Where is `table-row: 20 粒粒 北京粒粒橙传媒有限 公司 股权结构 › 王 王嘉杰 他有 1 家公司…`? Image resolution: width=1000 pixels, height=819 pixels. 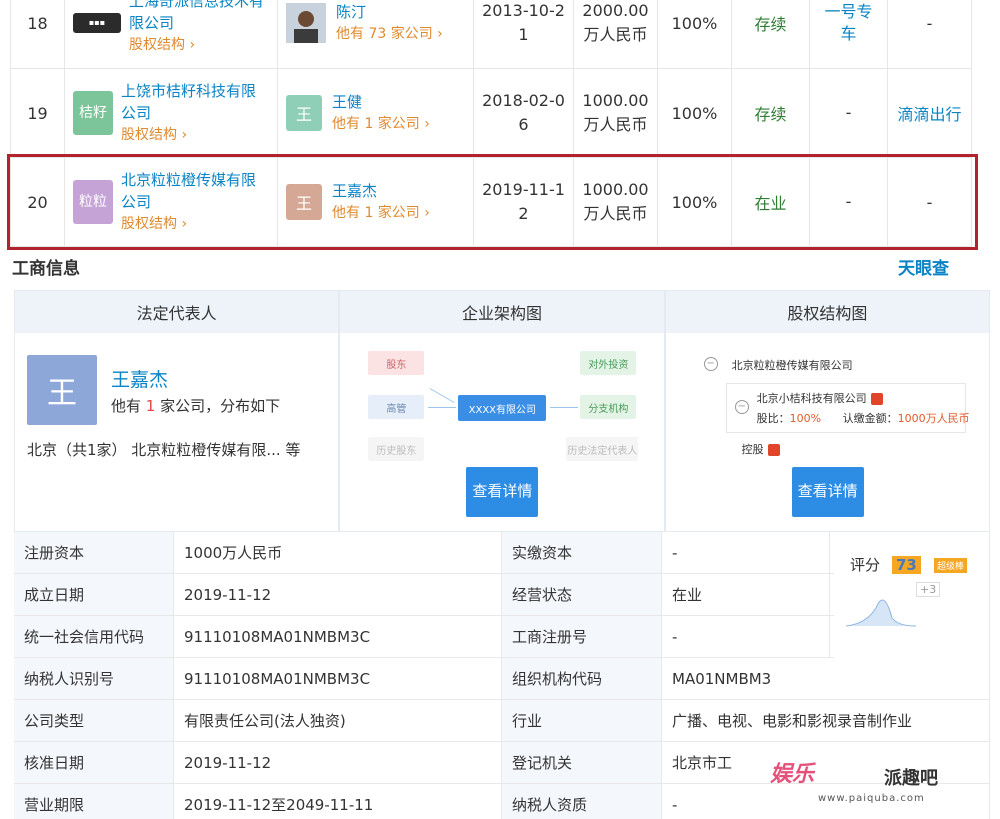 table-row: 20 粒粒 北京粒粒橙传媒有限 公司 股权结构 › 王 王嘉杰 他有 1 家公司… is located at coordinates (491, 202).